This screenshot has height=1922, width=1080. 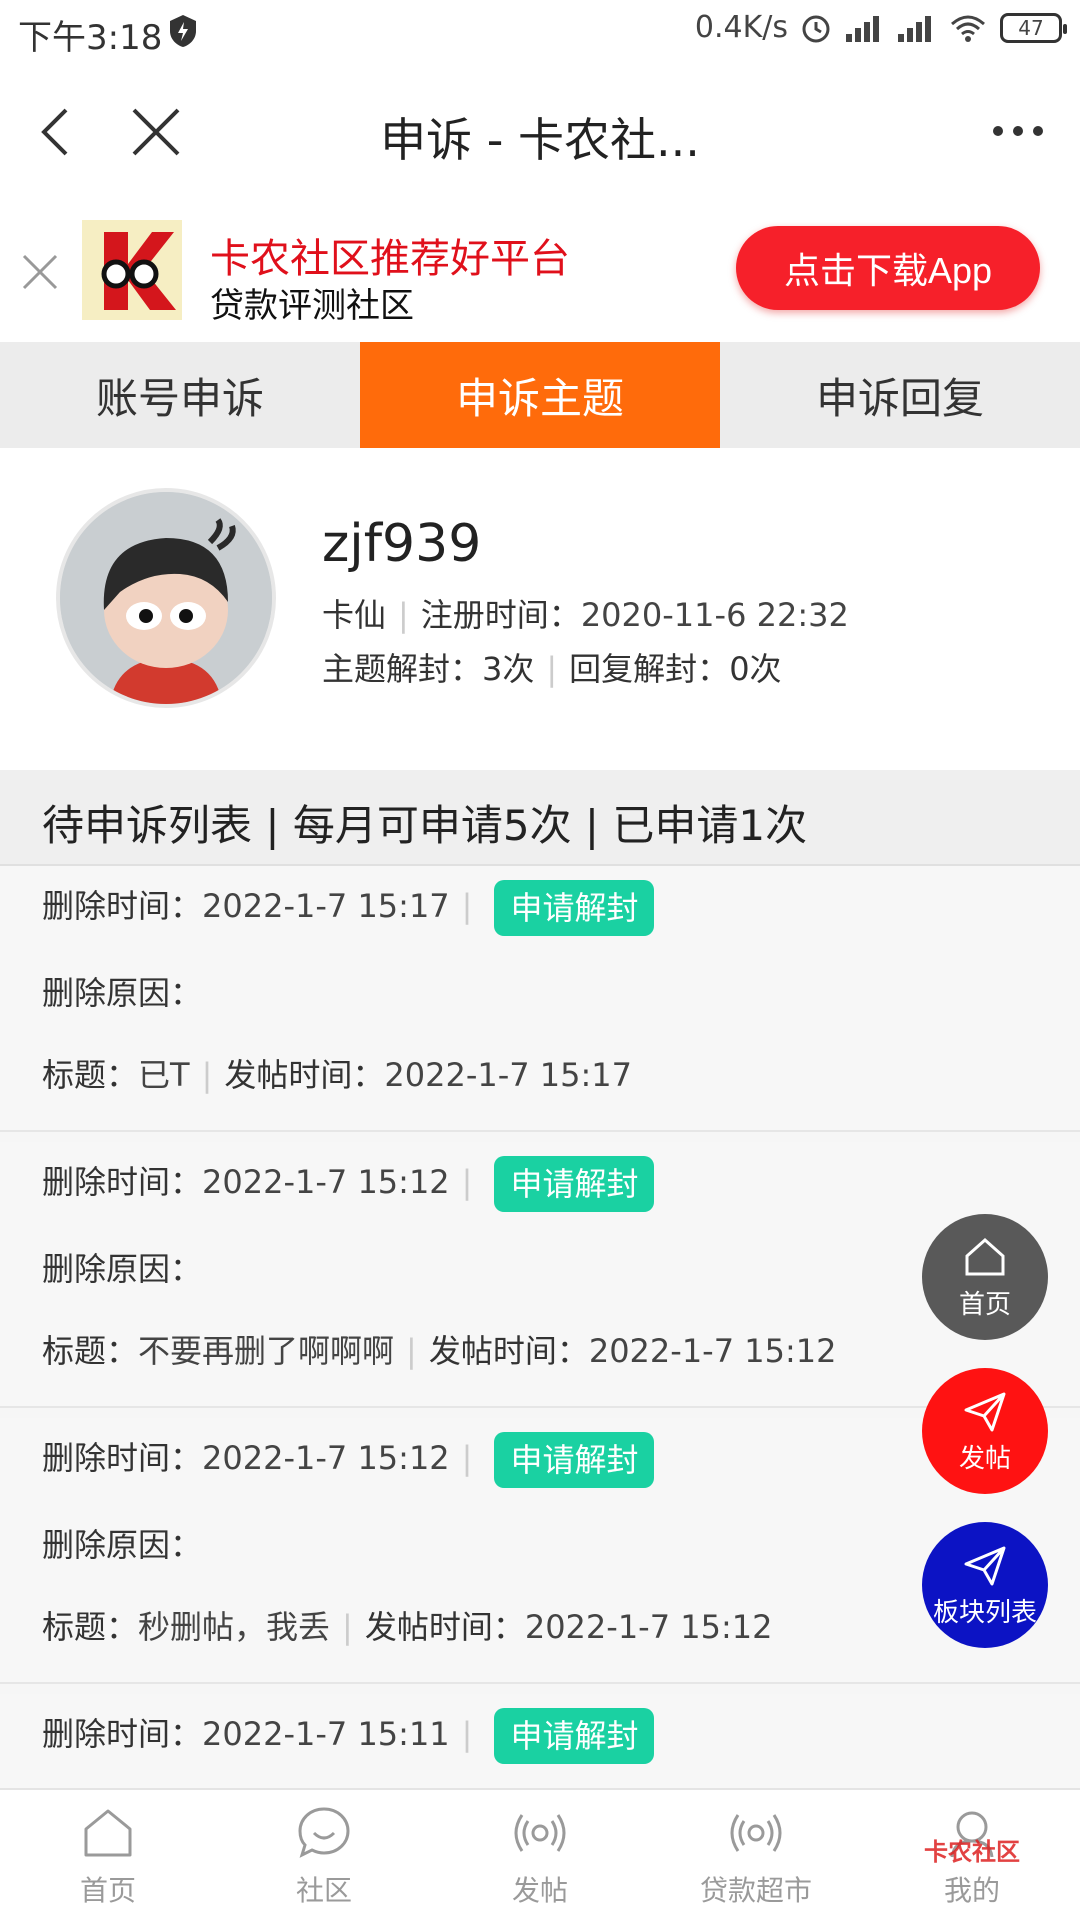 I want to click on signal-icon, so click(x=862, y=28).